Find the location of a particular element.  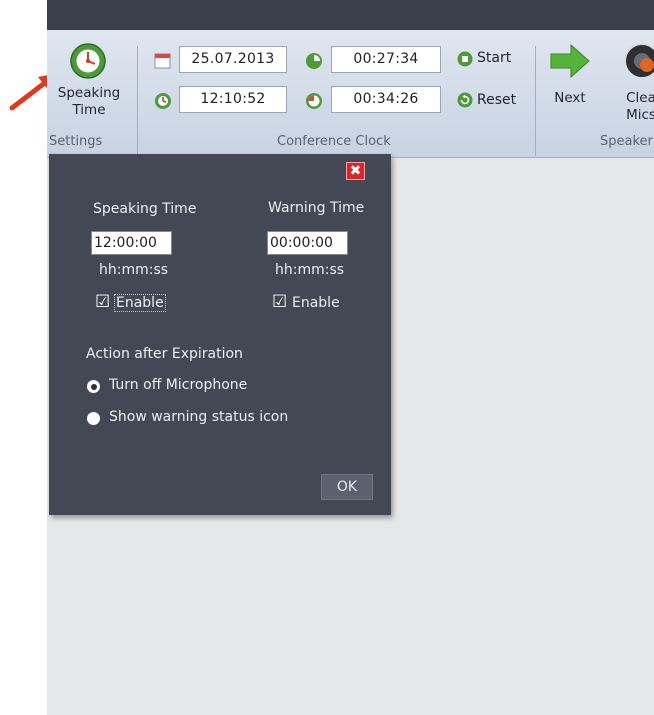

close-icon: ✖ is located at coordinates (355, 171).